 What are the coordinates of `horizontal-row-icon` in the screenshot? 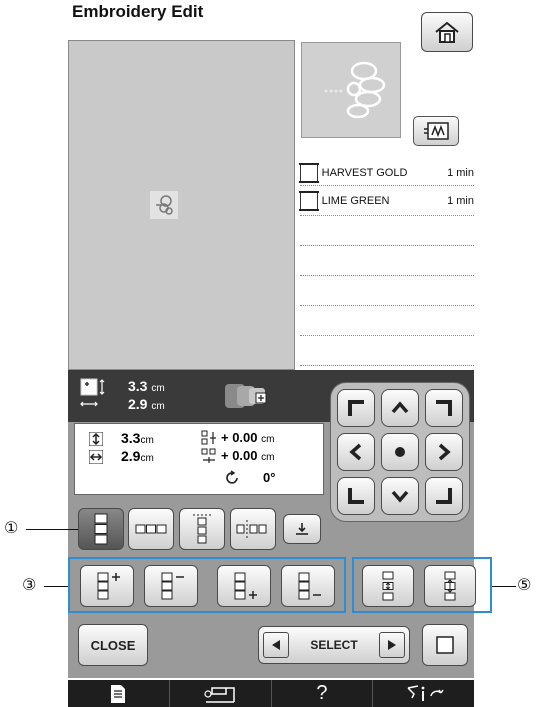 It's located at (151, 529).